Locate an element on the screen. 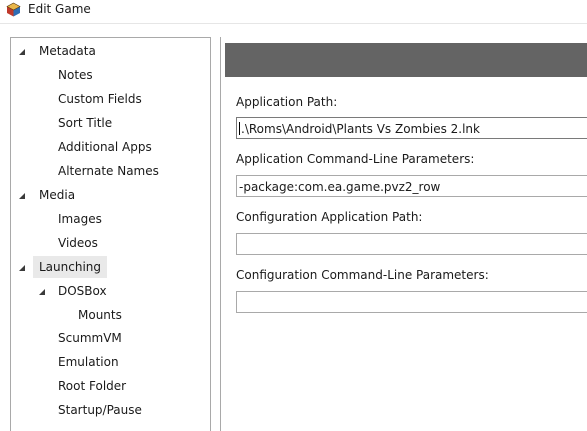  tree-item-dosbox: DOSBox is located at coordinates (82, 291).